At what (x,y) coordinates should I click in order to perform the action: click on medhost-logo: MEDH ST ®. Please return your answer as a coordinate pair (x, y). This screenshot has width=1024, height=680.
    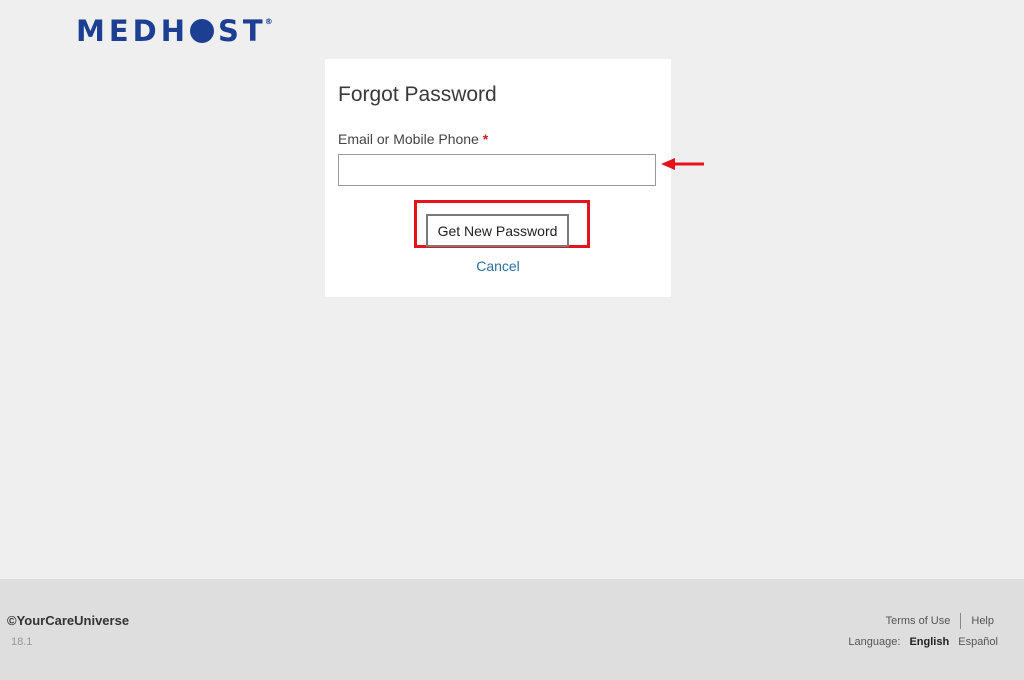
    Looking at the image, I should click on (174, 31).